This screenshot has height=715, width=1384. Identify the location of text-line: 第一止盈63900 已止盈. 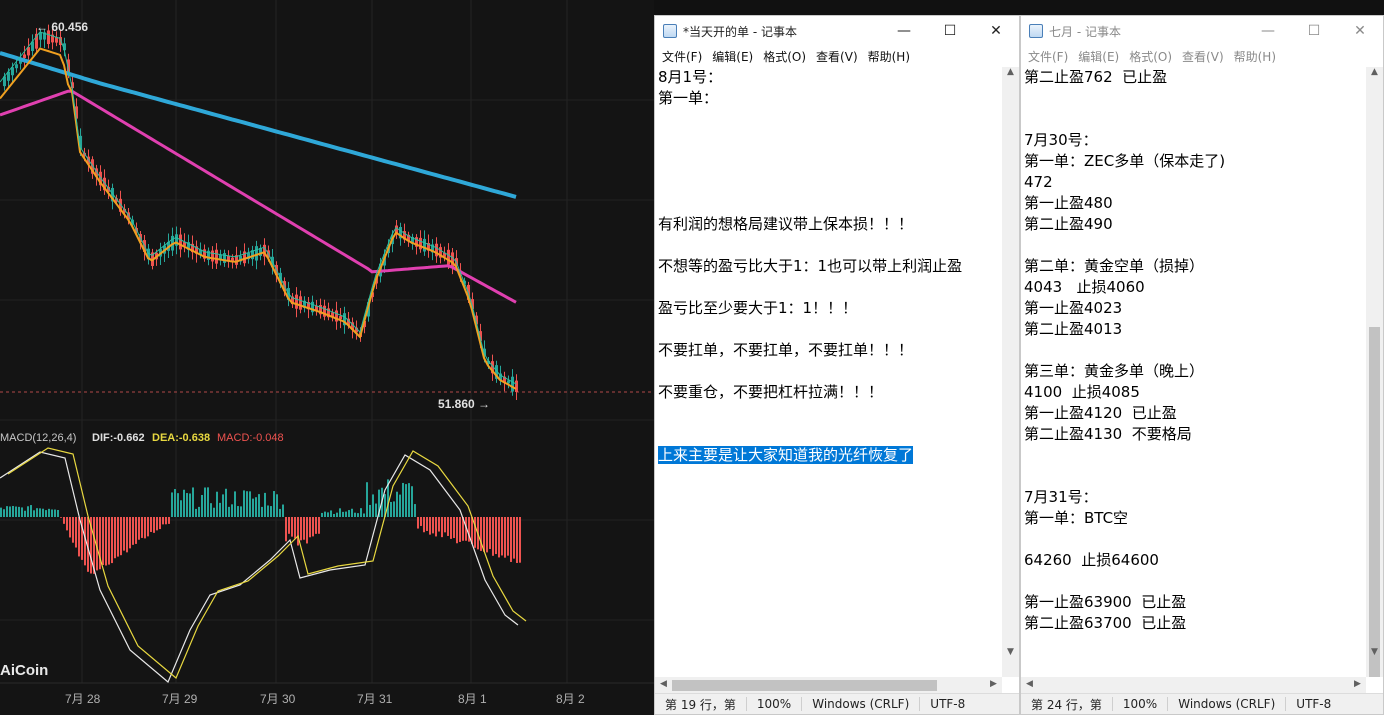
(1194, 602).